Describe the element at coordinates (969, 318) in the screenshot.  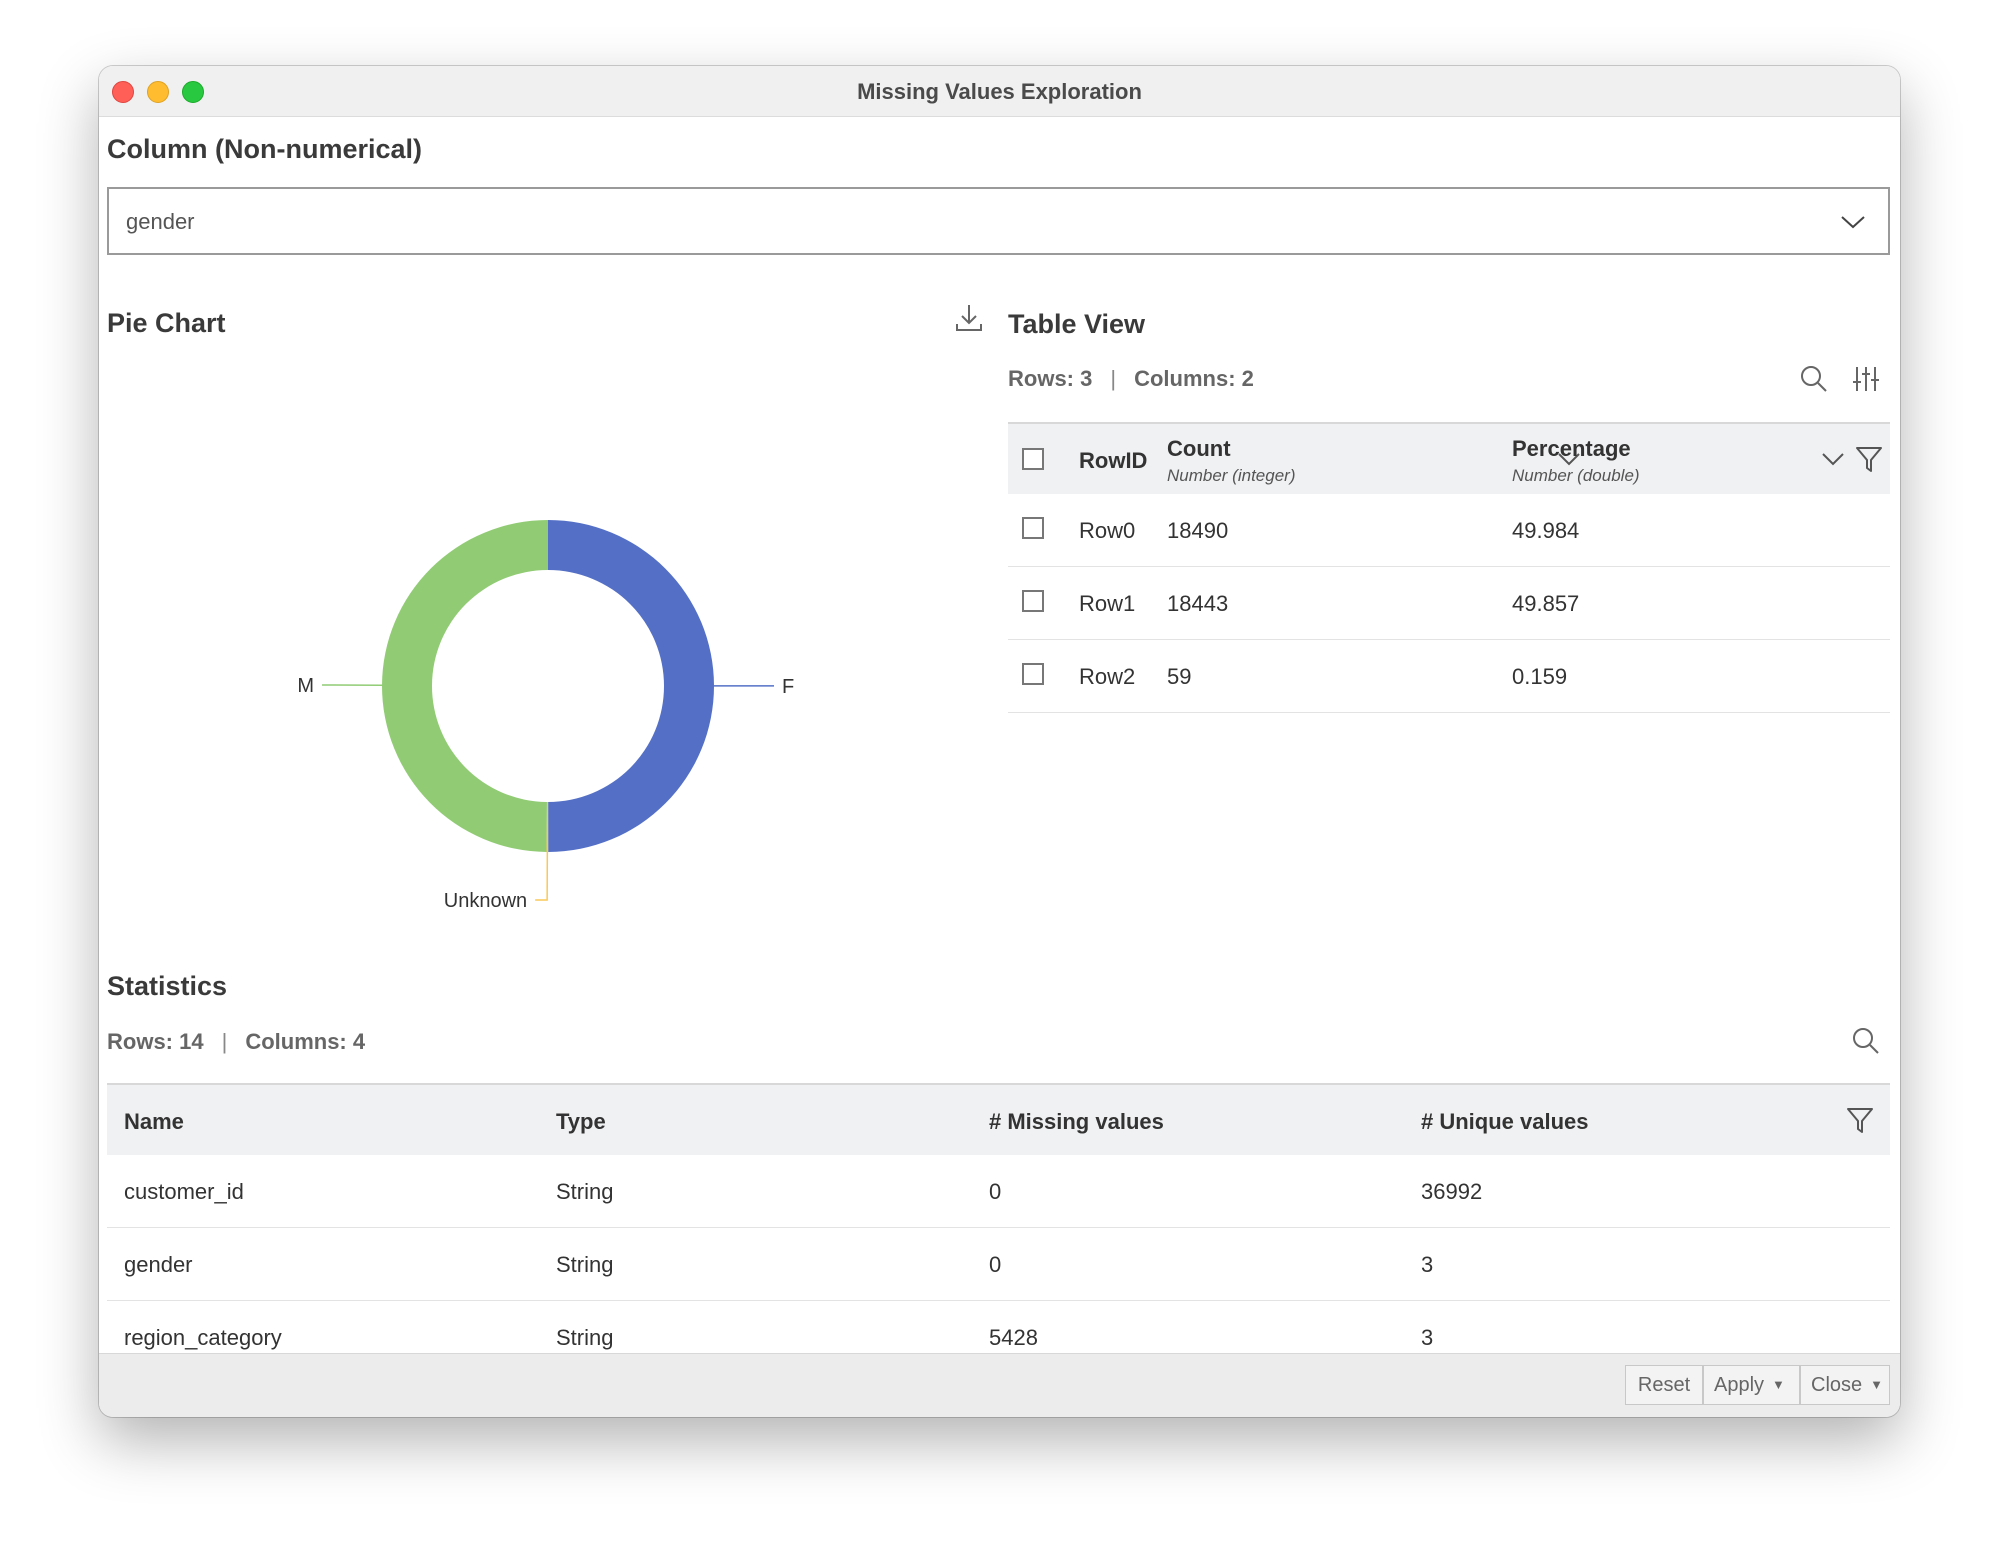
I see `download-icon` at that location.